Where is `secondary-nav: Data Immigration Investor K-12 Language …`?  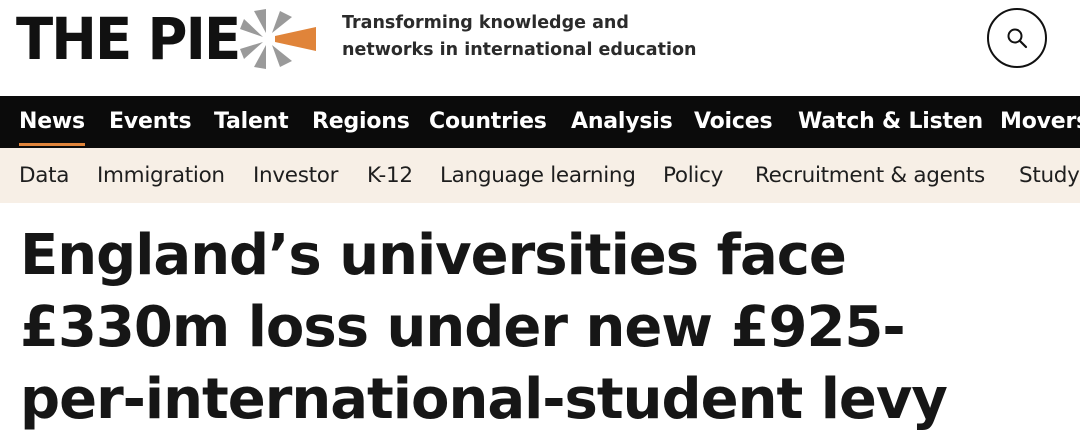 secondary-nav: Data Immigration Investor K-12 Language … is located at coordinates (540, 175).